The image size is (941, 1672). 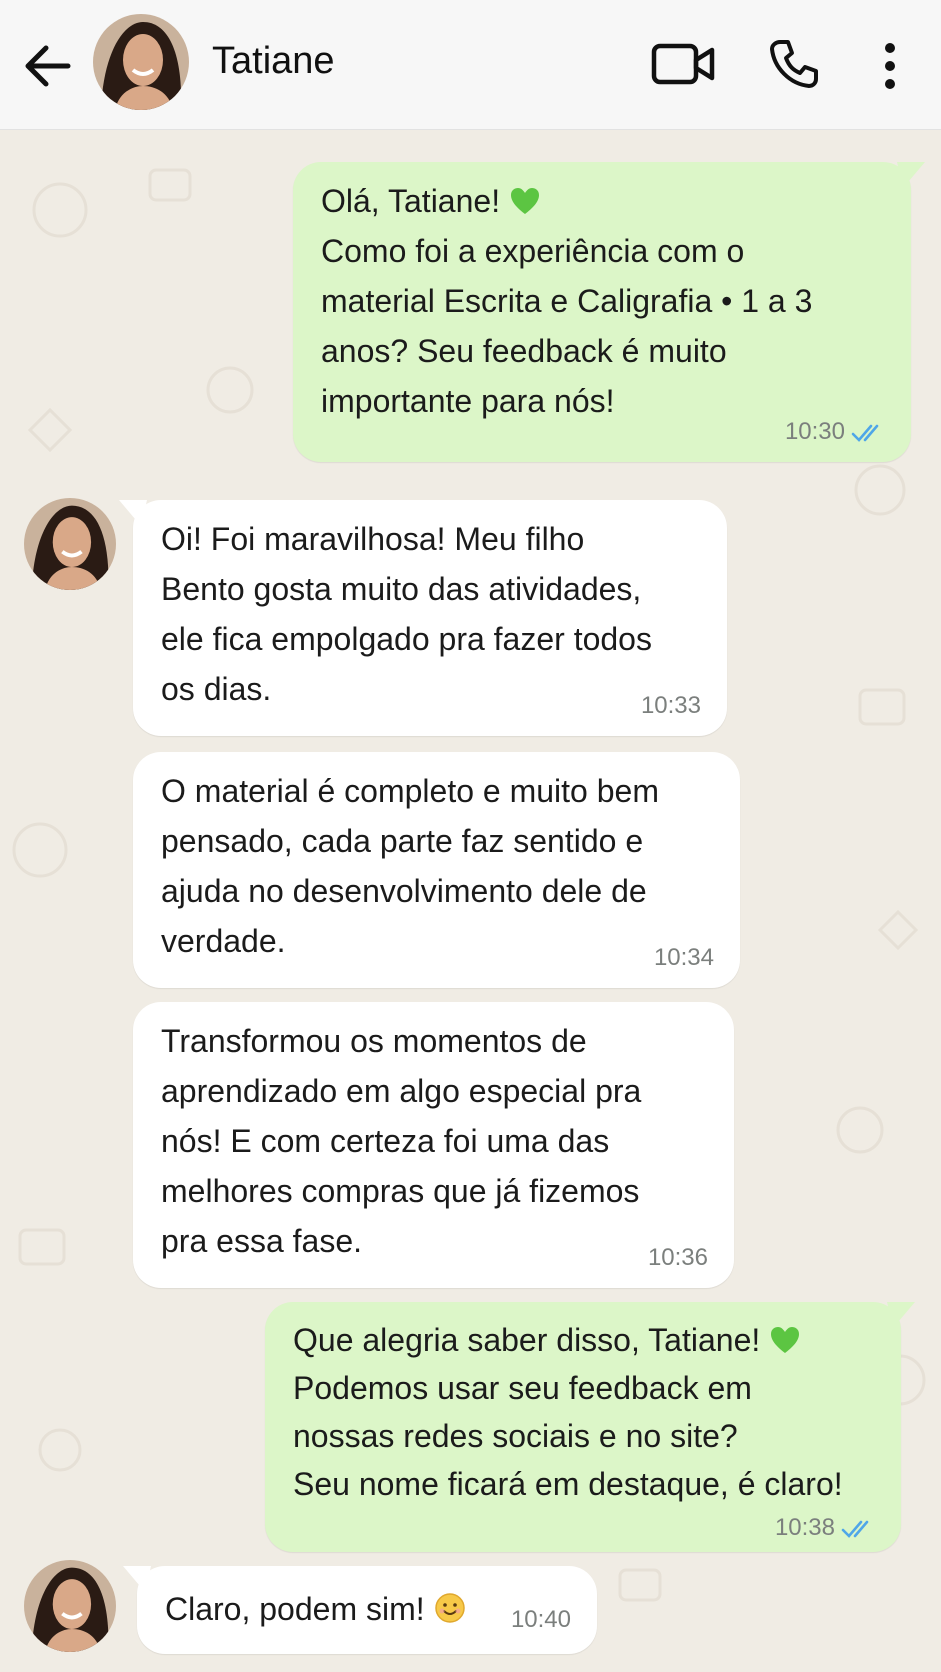 I want to click on message-meta: 10:33, so click(x=671, y=706).